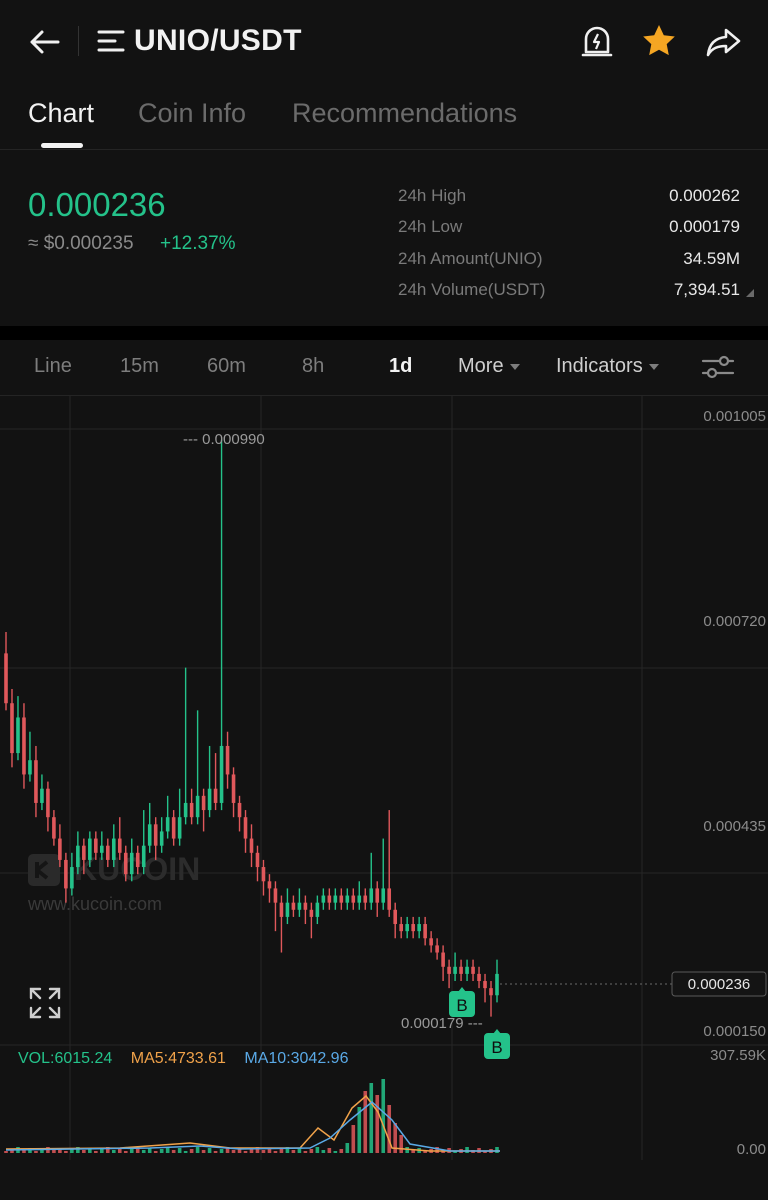  Describe the element at coordinates (472, 289) in the screenshot. I see `stat-label-volume: 24h Volume(USDT)` at that location.